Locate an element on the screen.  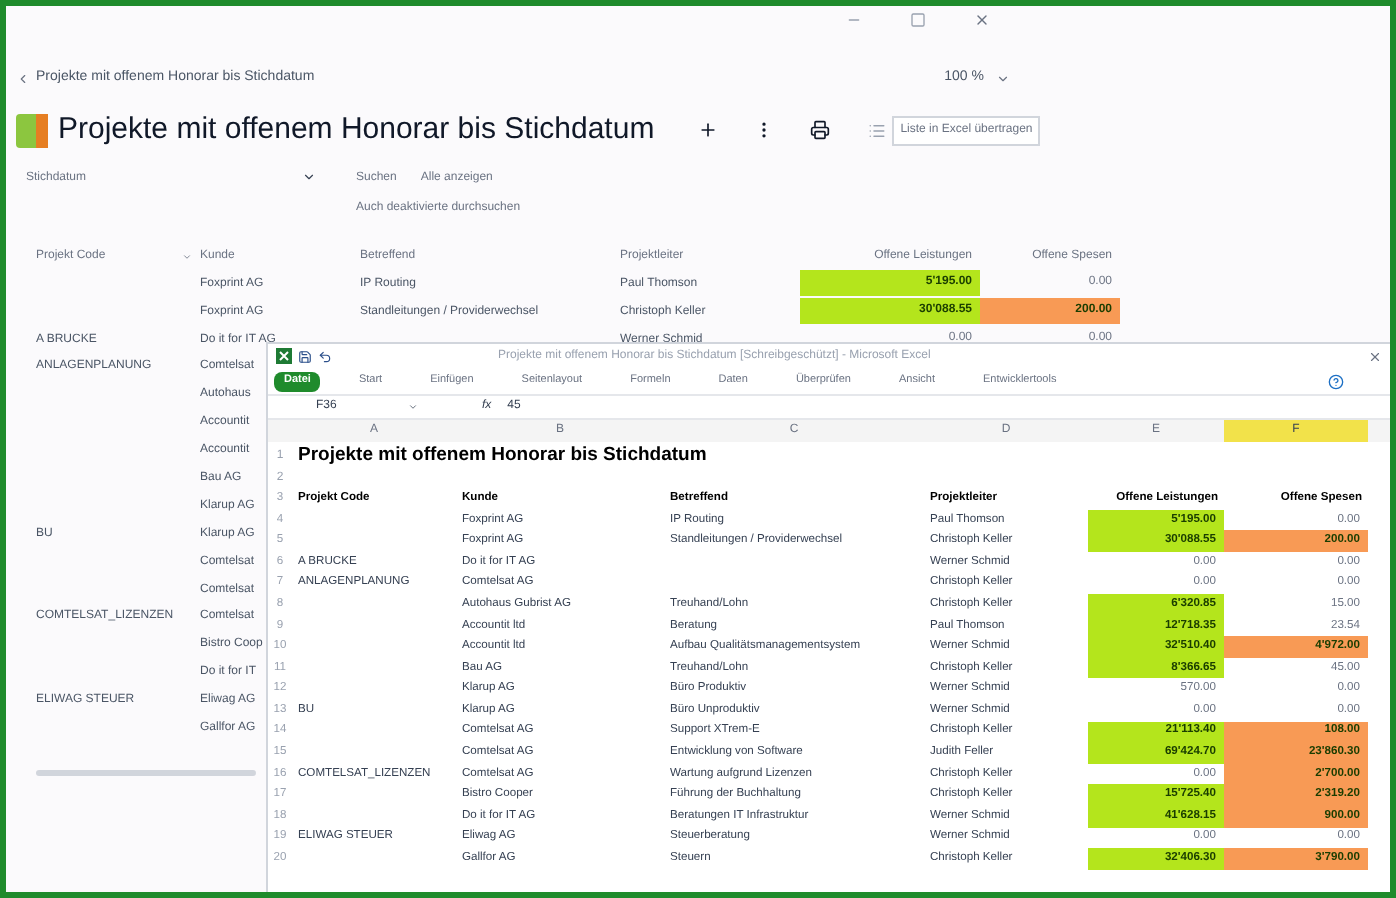
add-icon is located at coordinates (708, 130).